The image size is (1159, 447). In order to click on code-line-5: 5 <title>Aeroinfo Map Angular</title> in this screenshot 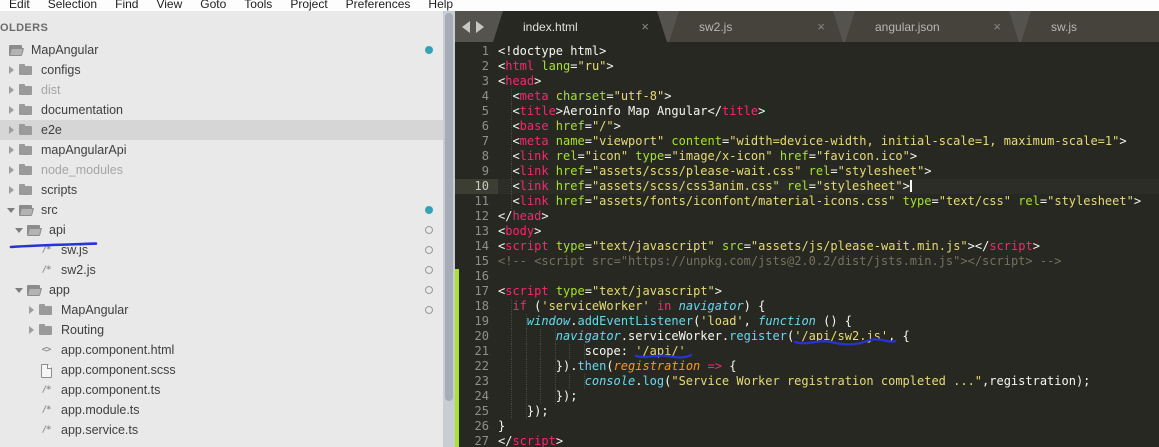, I will do `click(807, 111)`.